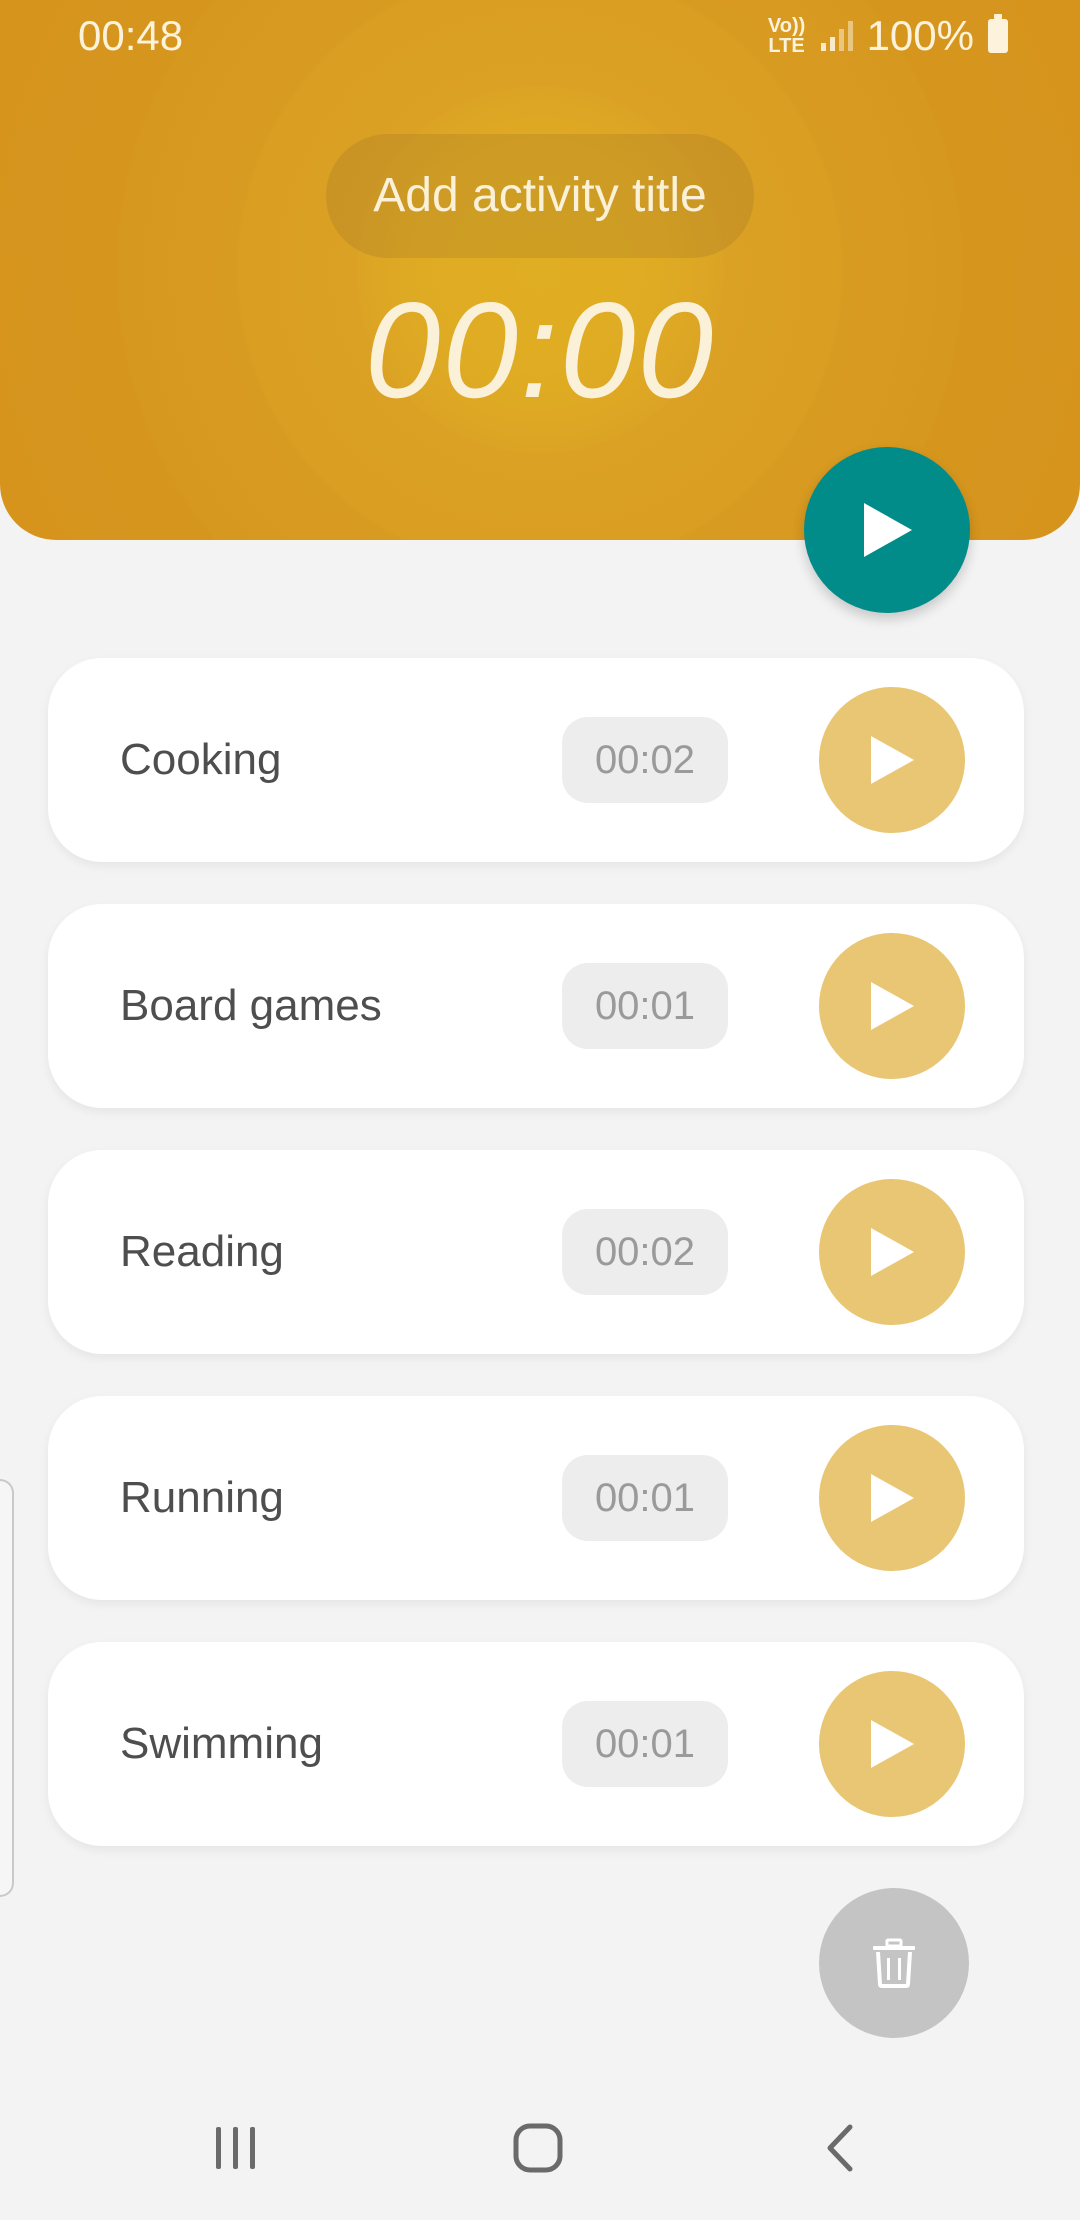  I want to click on edge-panel-handle, so click(7, 1688).